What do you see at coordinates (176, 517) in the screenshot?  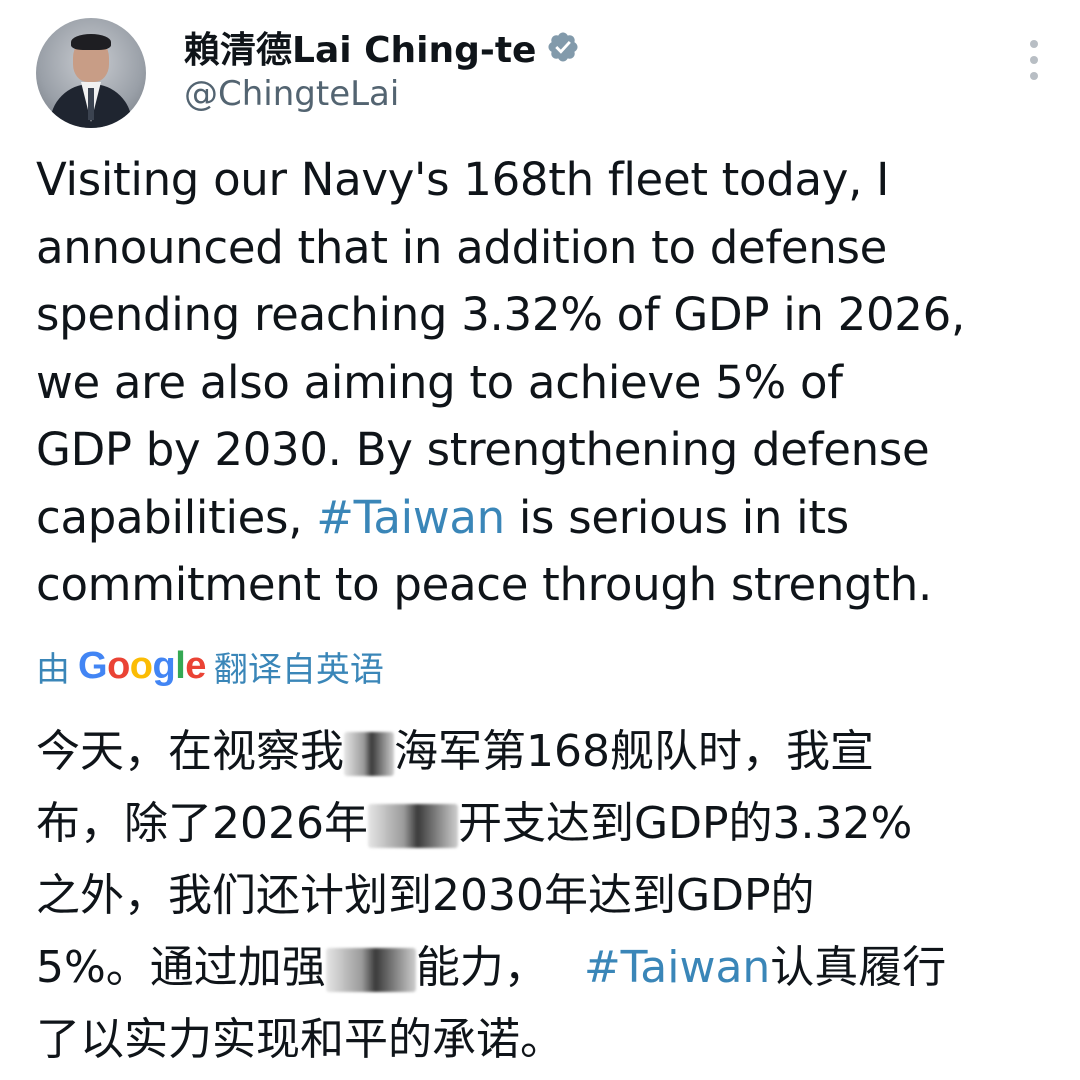 I see `tweet-text-fragment: capabilities,` at bounding box center [176, 517].